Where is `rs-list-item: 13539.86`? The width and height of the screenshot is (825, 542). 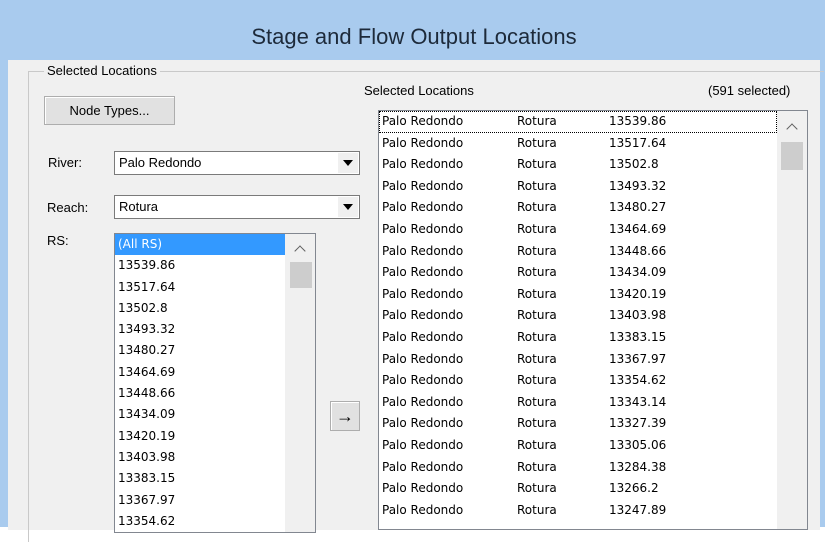
rs-list-item: 13539.86 is located at coordinates (200, 265).